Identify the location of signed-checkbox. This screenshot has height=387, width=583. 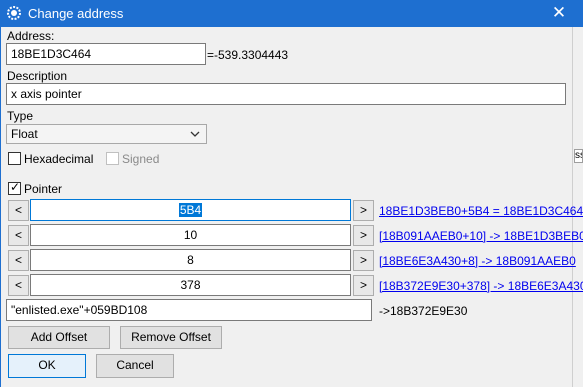
(112, 158).